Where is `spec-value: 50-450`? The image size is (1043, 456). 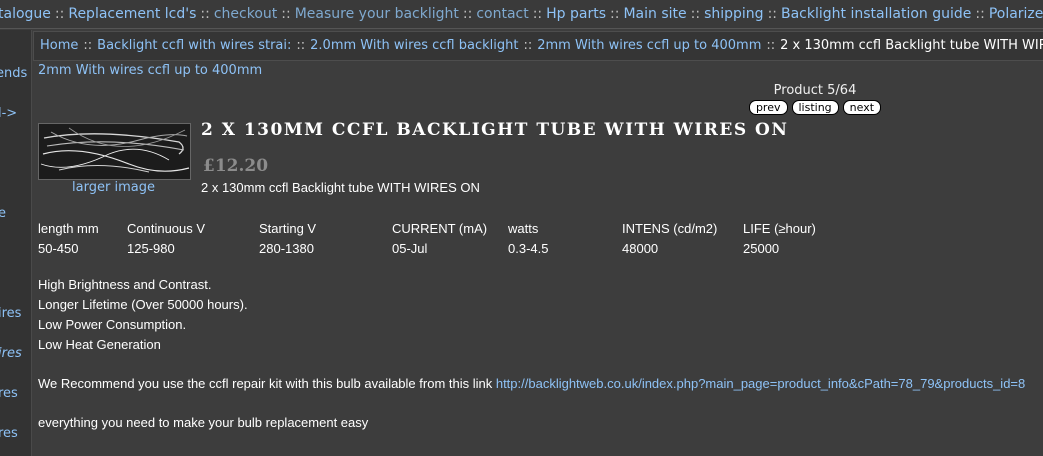
spec-value: 50-450 is located at coordinates (58, 248).